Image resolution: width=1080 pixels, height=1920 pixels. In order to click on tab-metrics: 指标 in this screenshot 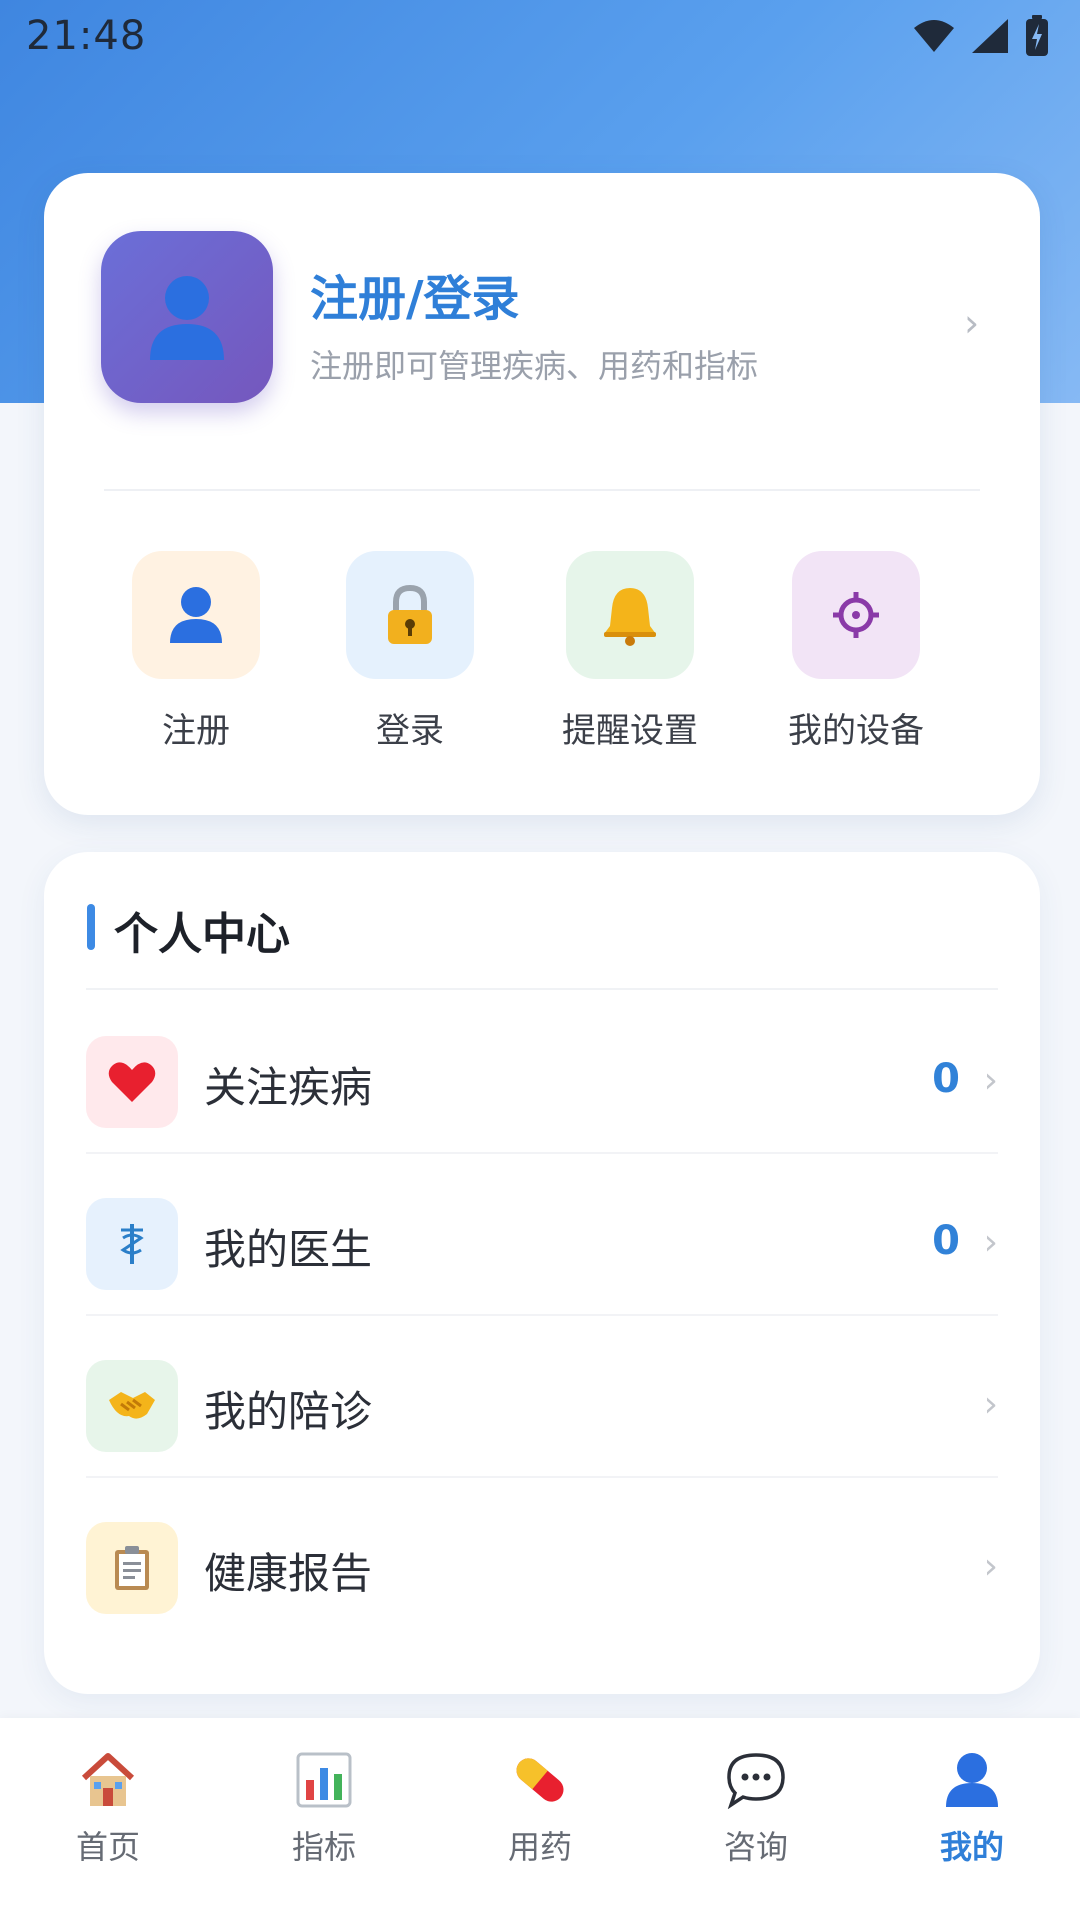, I will do `click(324, 1803)`.